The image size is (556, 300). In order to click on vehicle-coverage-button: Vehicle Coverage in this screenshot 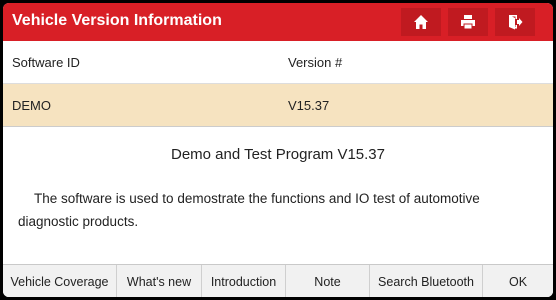, I will do `click(60, 281)`.